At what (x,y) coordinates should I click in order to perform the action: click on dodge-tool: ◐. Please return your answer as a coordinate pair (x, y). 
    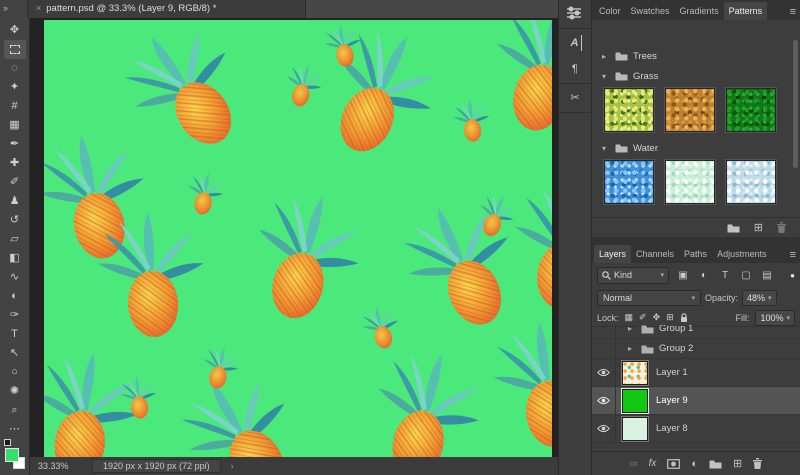
    Looking at the image, I should click on (15, 296).